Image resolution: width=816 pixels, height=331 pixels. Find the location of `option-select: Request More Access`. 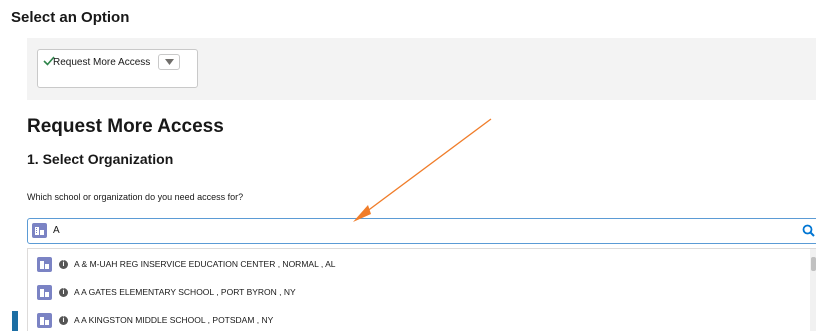

option-select: Request More Access is located at coordinates (117, 68).